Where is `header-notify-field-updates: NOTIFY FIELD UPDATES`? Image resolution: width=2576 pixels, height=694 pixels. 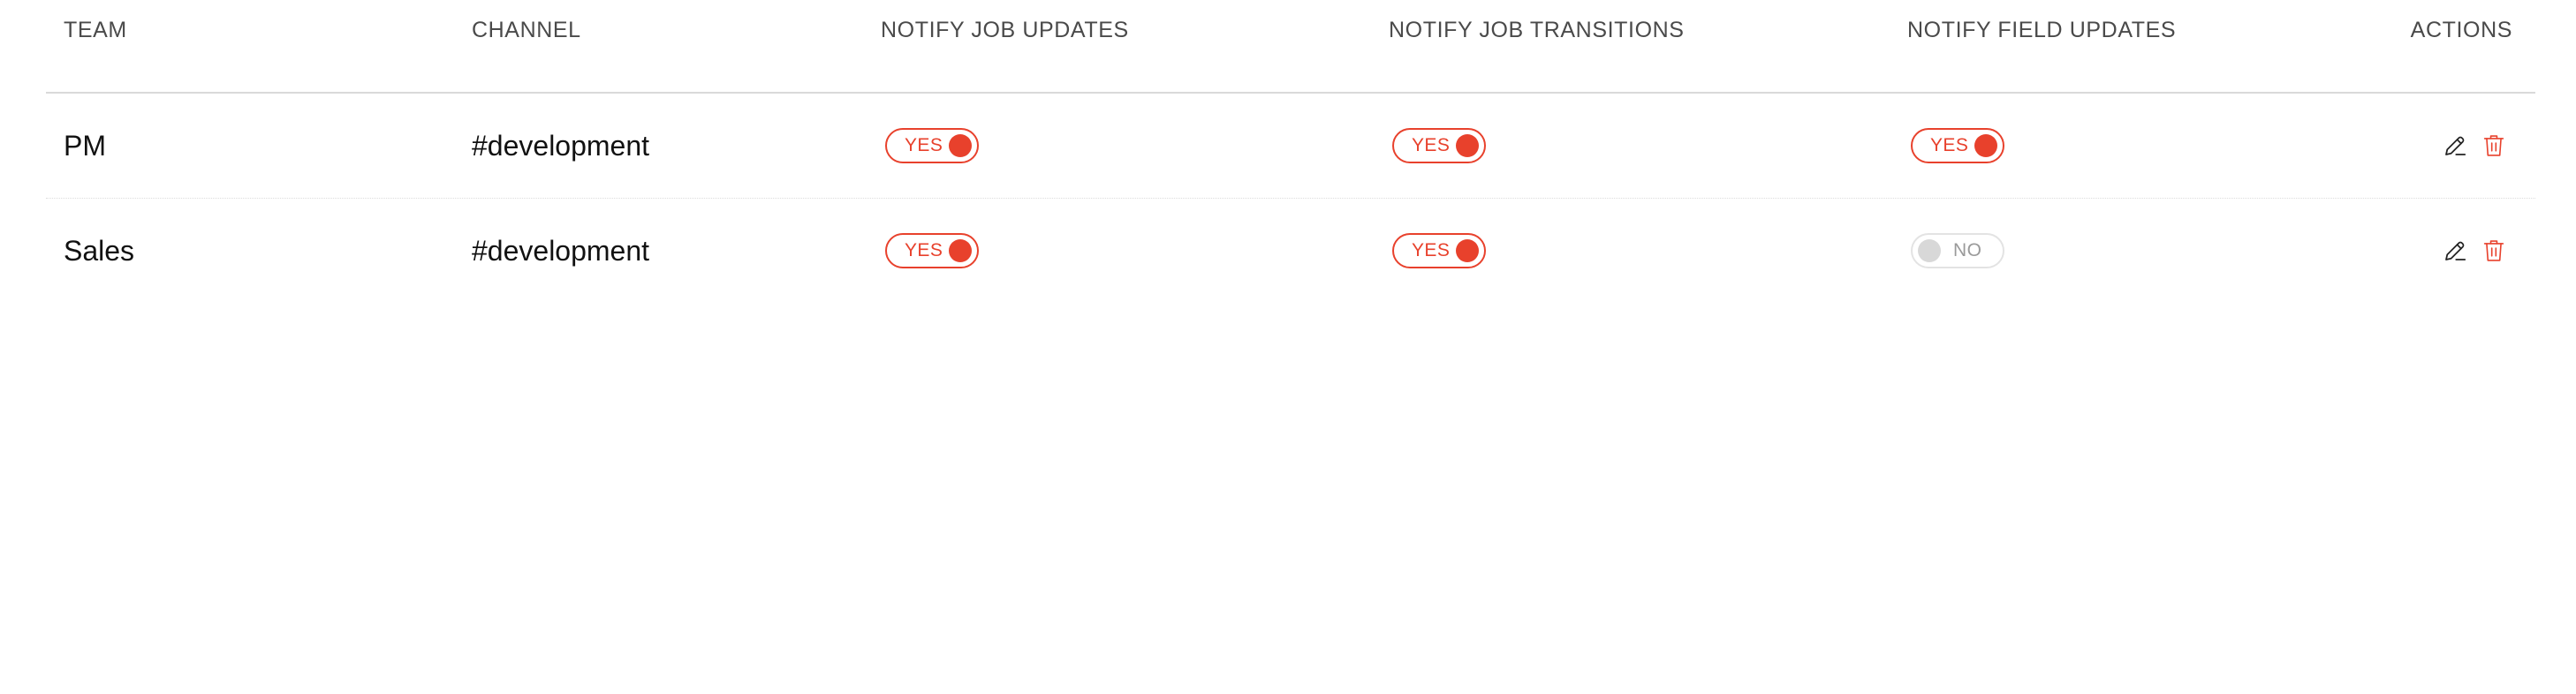
header-notify-field-updates: NOTIFY FIELD UPDATES is located at coordinates (2041, 46).